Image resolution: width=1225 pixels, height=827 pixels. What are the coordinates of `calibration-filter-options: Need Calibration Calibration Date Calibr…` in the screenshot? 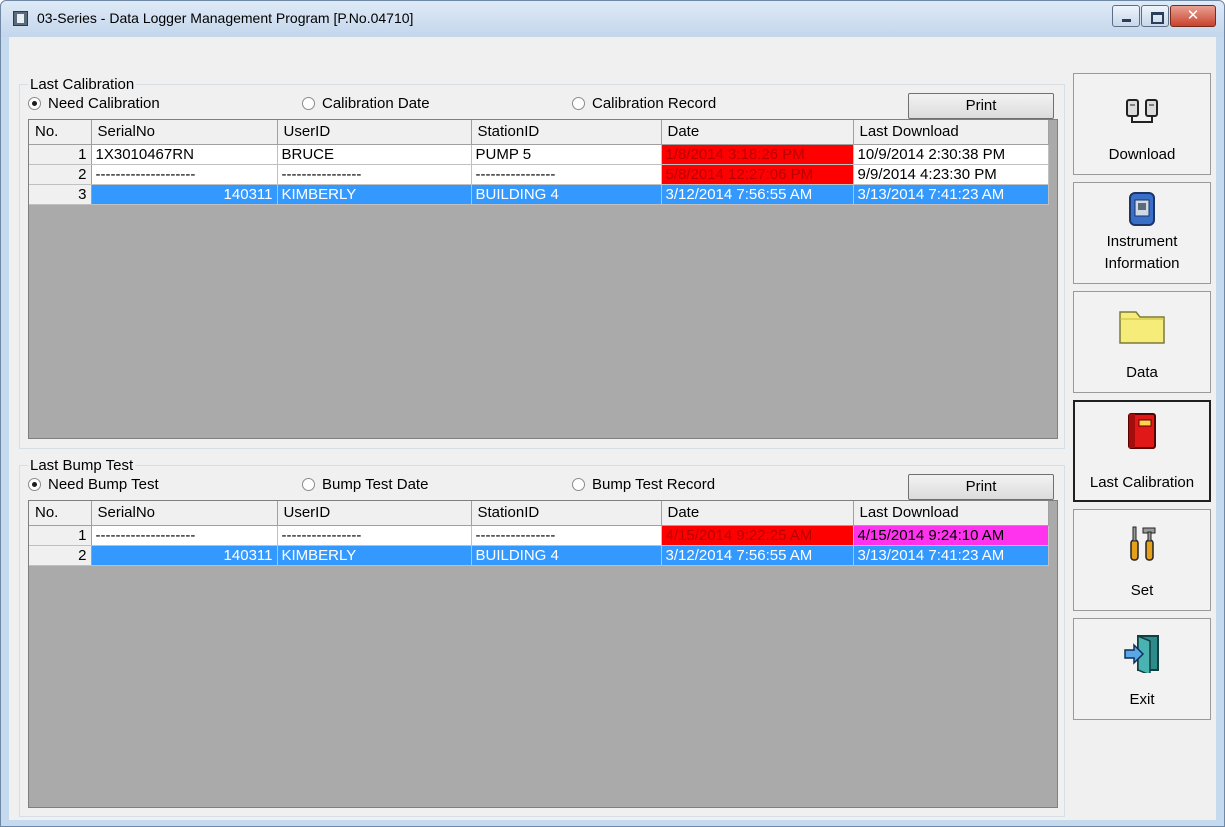 It's located at (543, 106).